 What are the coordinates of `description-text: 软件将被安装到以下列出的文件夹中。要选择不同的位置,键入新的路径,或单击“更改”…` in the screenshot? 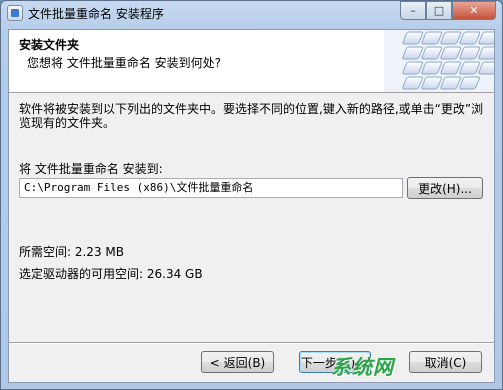 It's located at (251, 116).